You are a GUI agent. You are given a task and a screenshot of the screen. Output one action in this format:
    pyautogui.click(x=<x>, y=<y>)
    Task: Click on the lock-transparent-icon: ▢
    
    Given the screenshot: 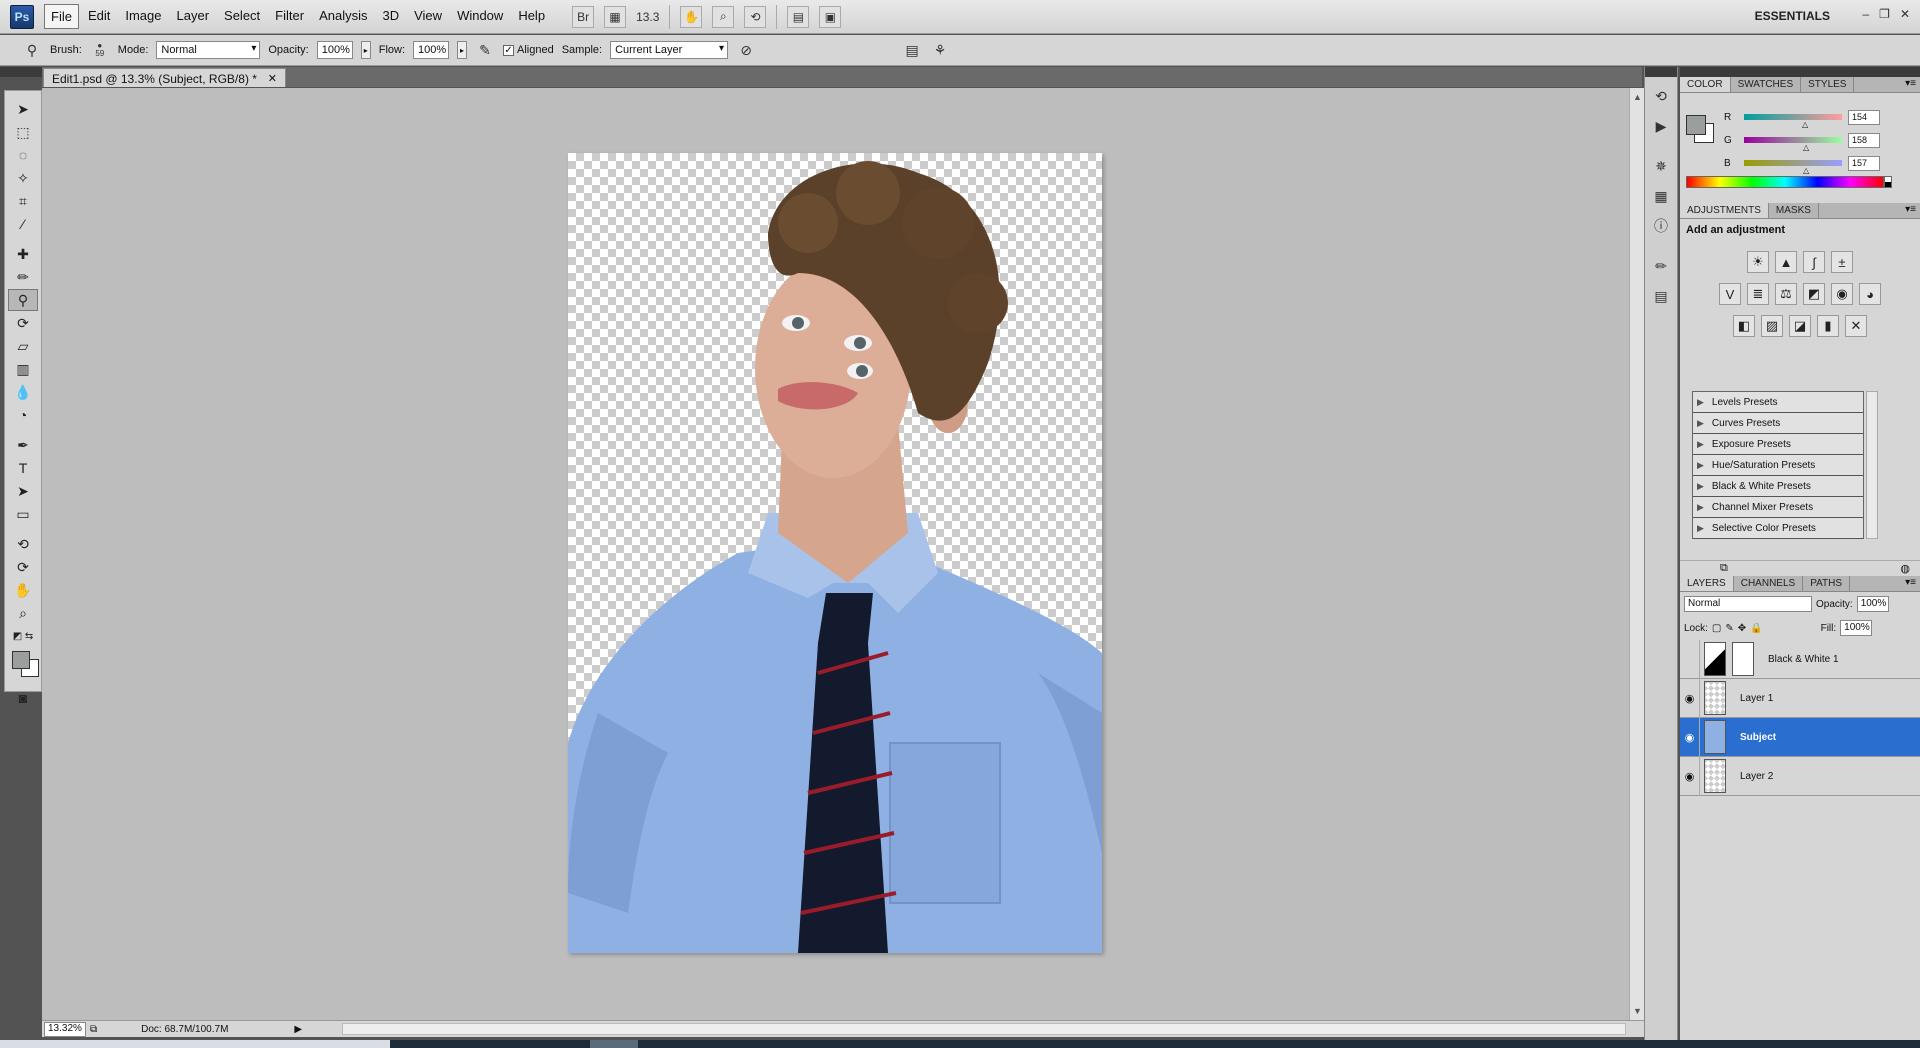 What is the action you would take?
    pyautogui.click(x=1716, y=628)
    